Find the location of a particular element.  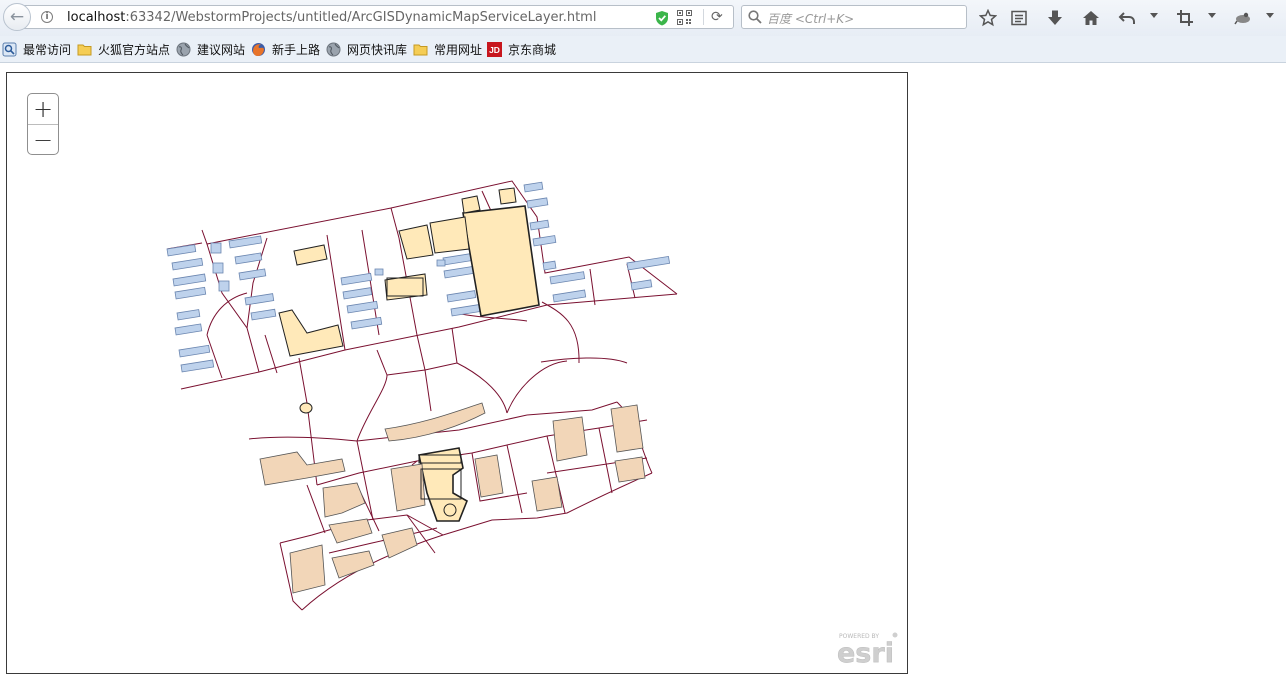

extension-icon is located at coordinates (1243, 18).